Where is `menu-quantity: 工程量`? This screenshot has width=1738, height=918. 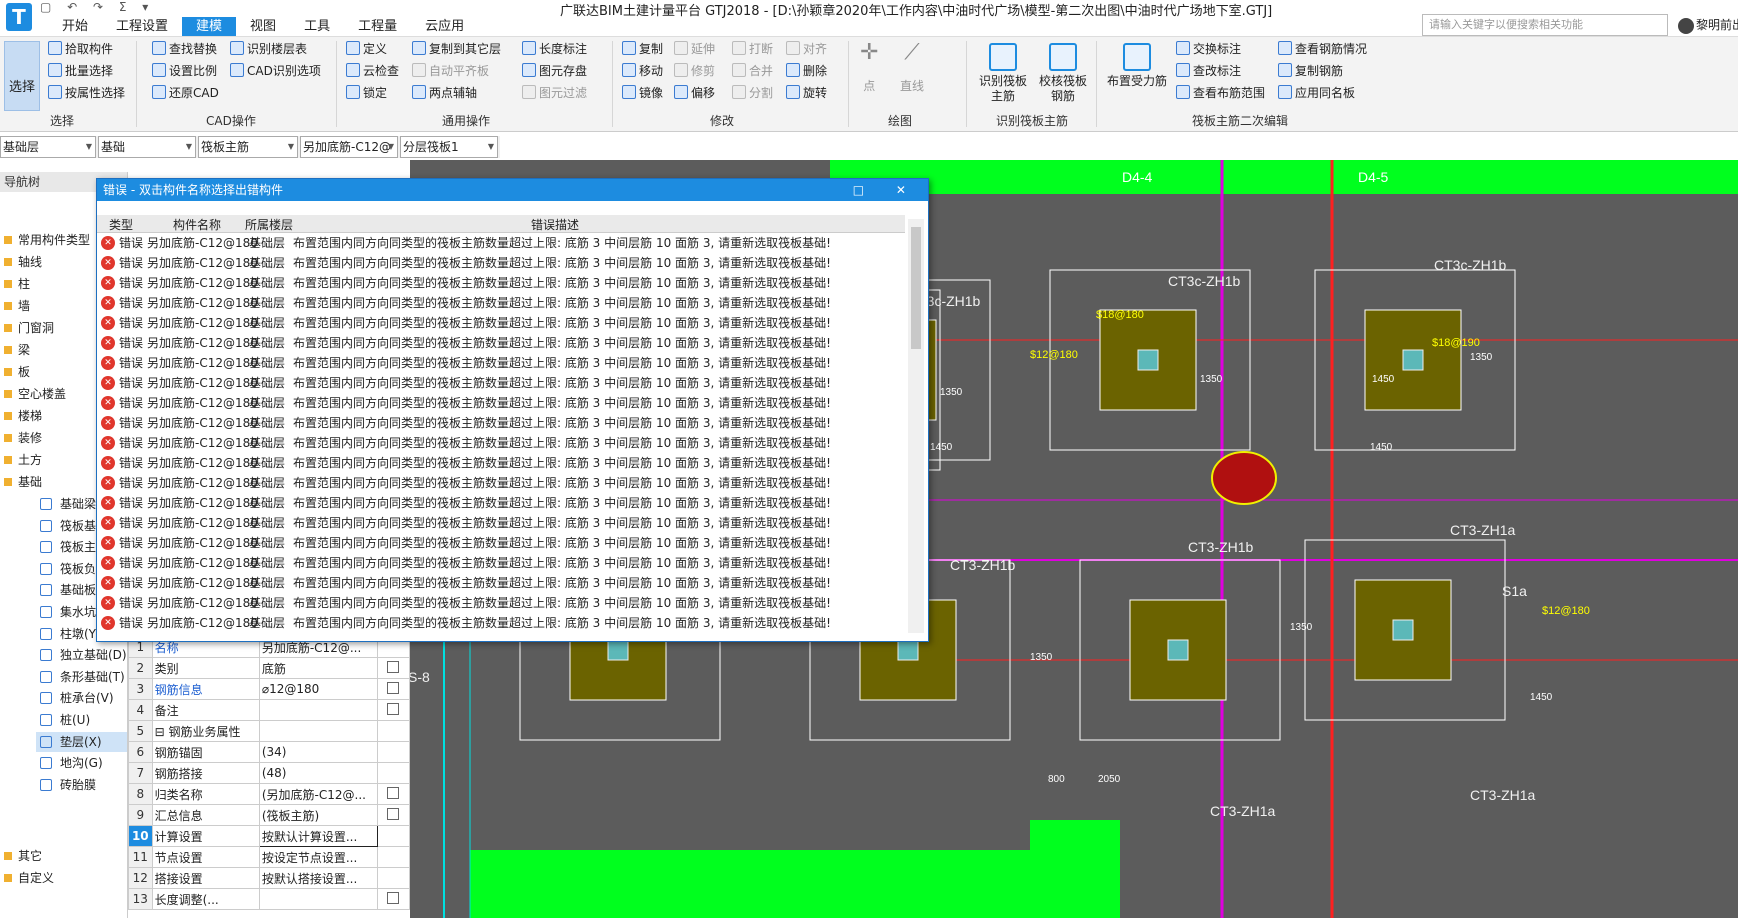
menu-quantity: 工程量 is located at coordinates (377, 26).